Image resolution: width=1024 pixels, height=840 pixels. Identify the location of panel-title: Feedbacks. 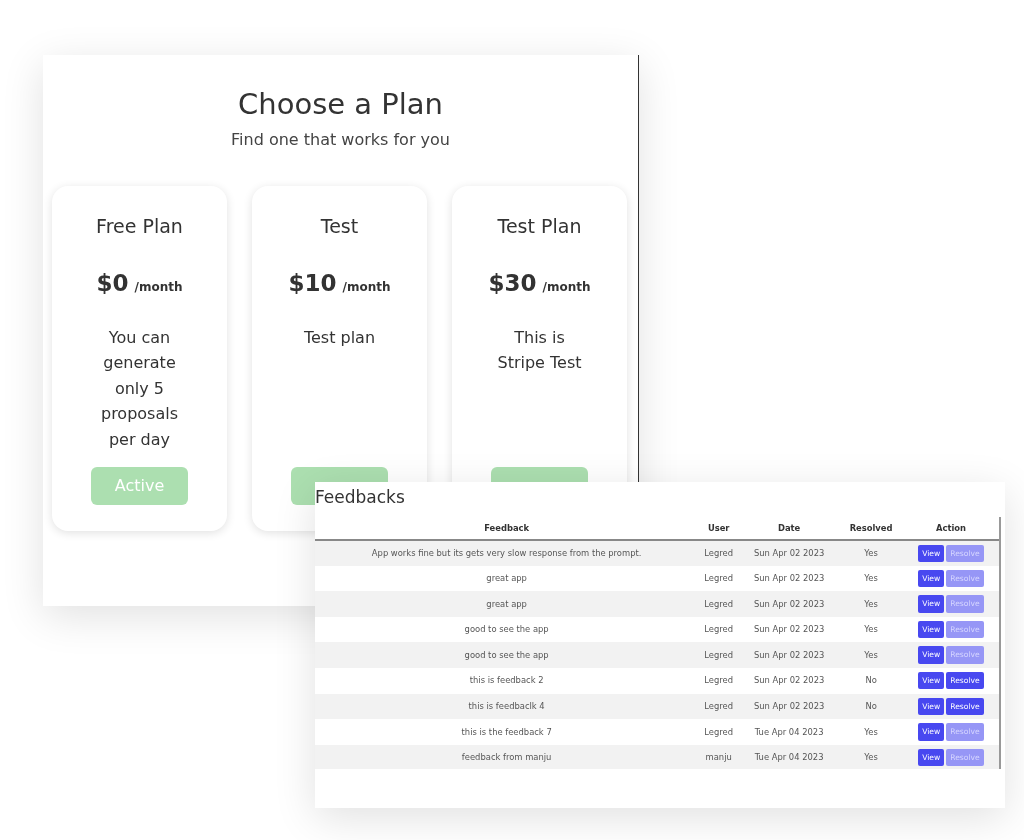
(360, 497).